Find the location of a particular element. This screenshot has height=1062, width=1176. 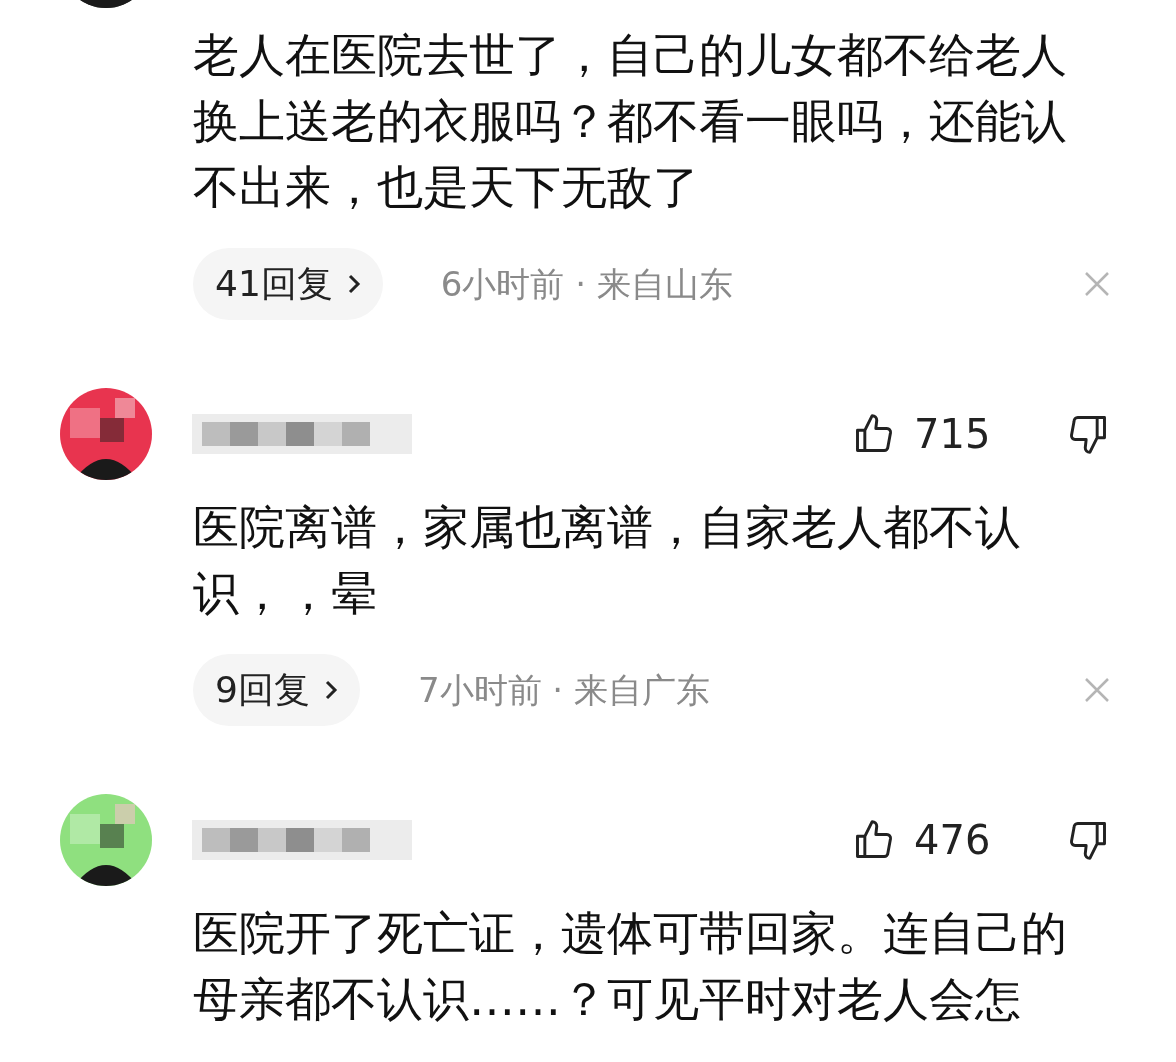

comment-text: 医院离谱，家属也离谱，自家老人都不认识，，晕 is located at coordinates (607, 560).